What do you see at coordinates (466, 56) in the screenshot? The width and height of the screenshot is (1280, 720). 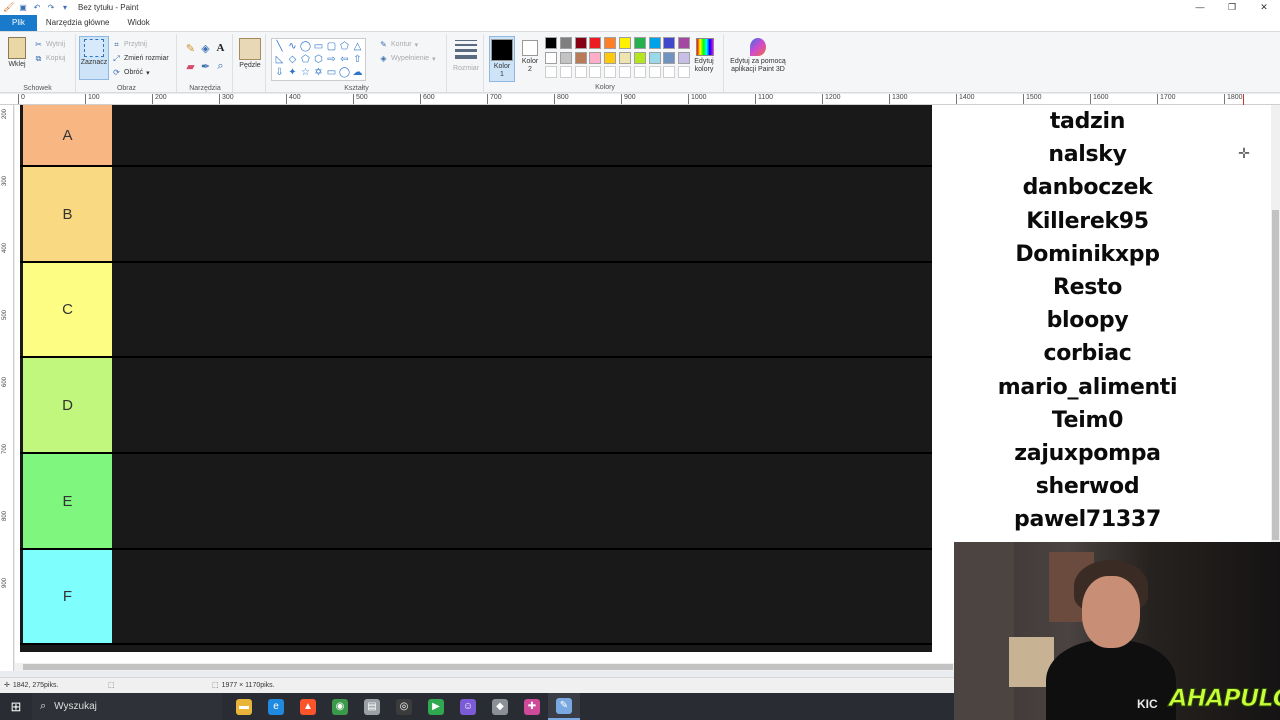 I see `size-button: Rozmiar` at bounding box center [466, 56].